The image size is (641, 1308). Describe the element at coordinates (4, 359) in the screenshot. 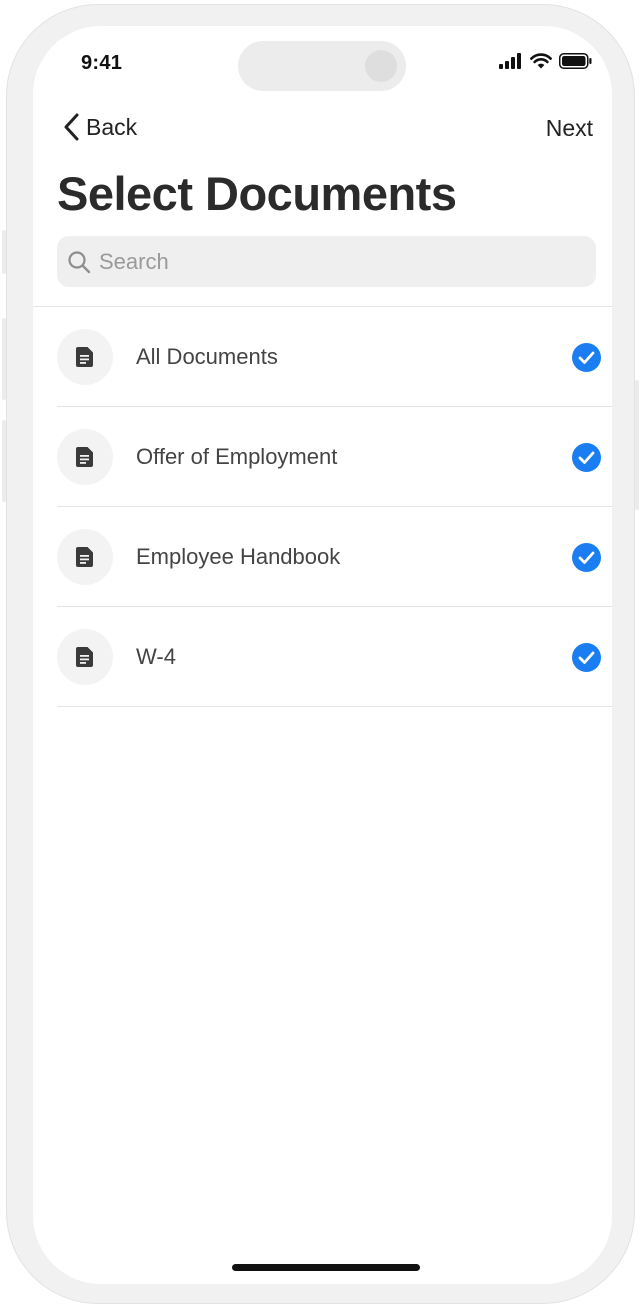

I see `volume-up-button` at that location.